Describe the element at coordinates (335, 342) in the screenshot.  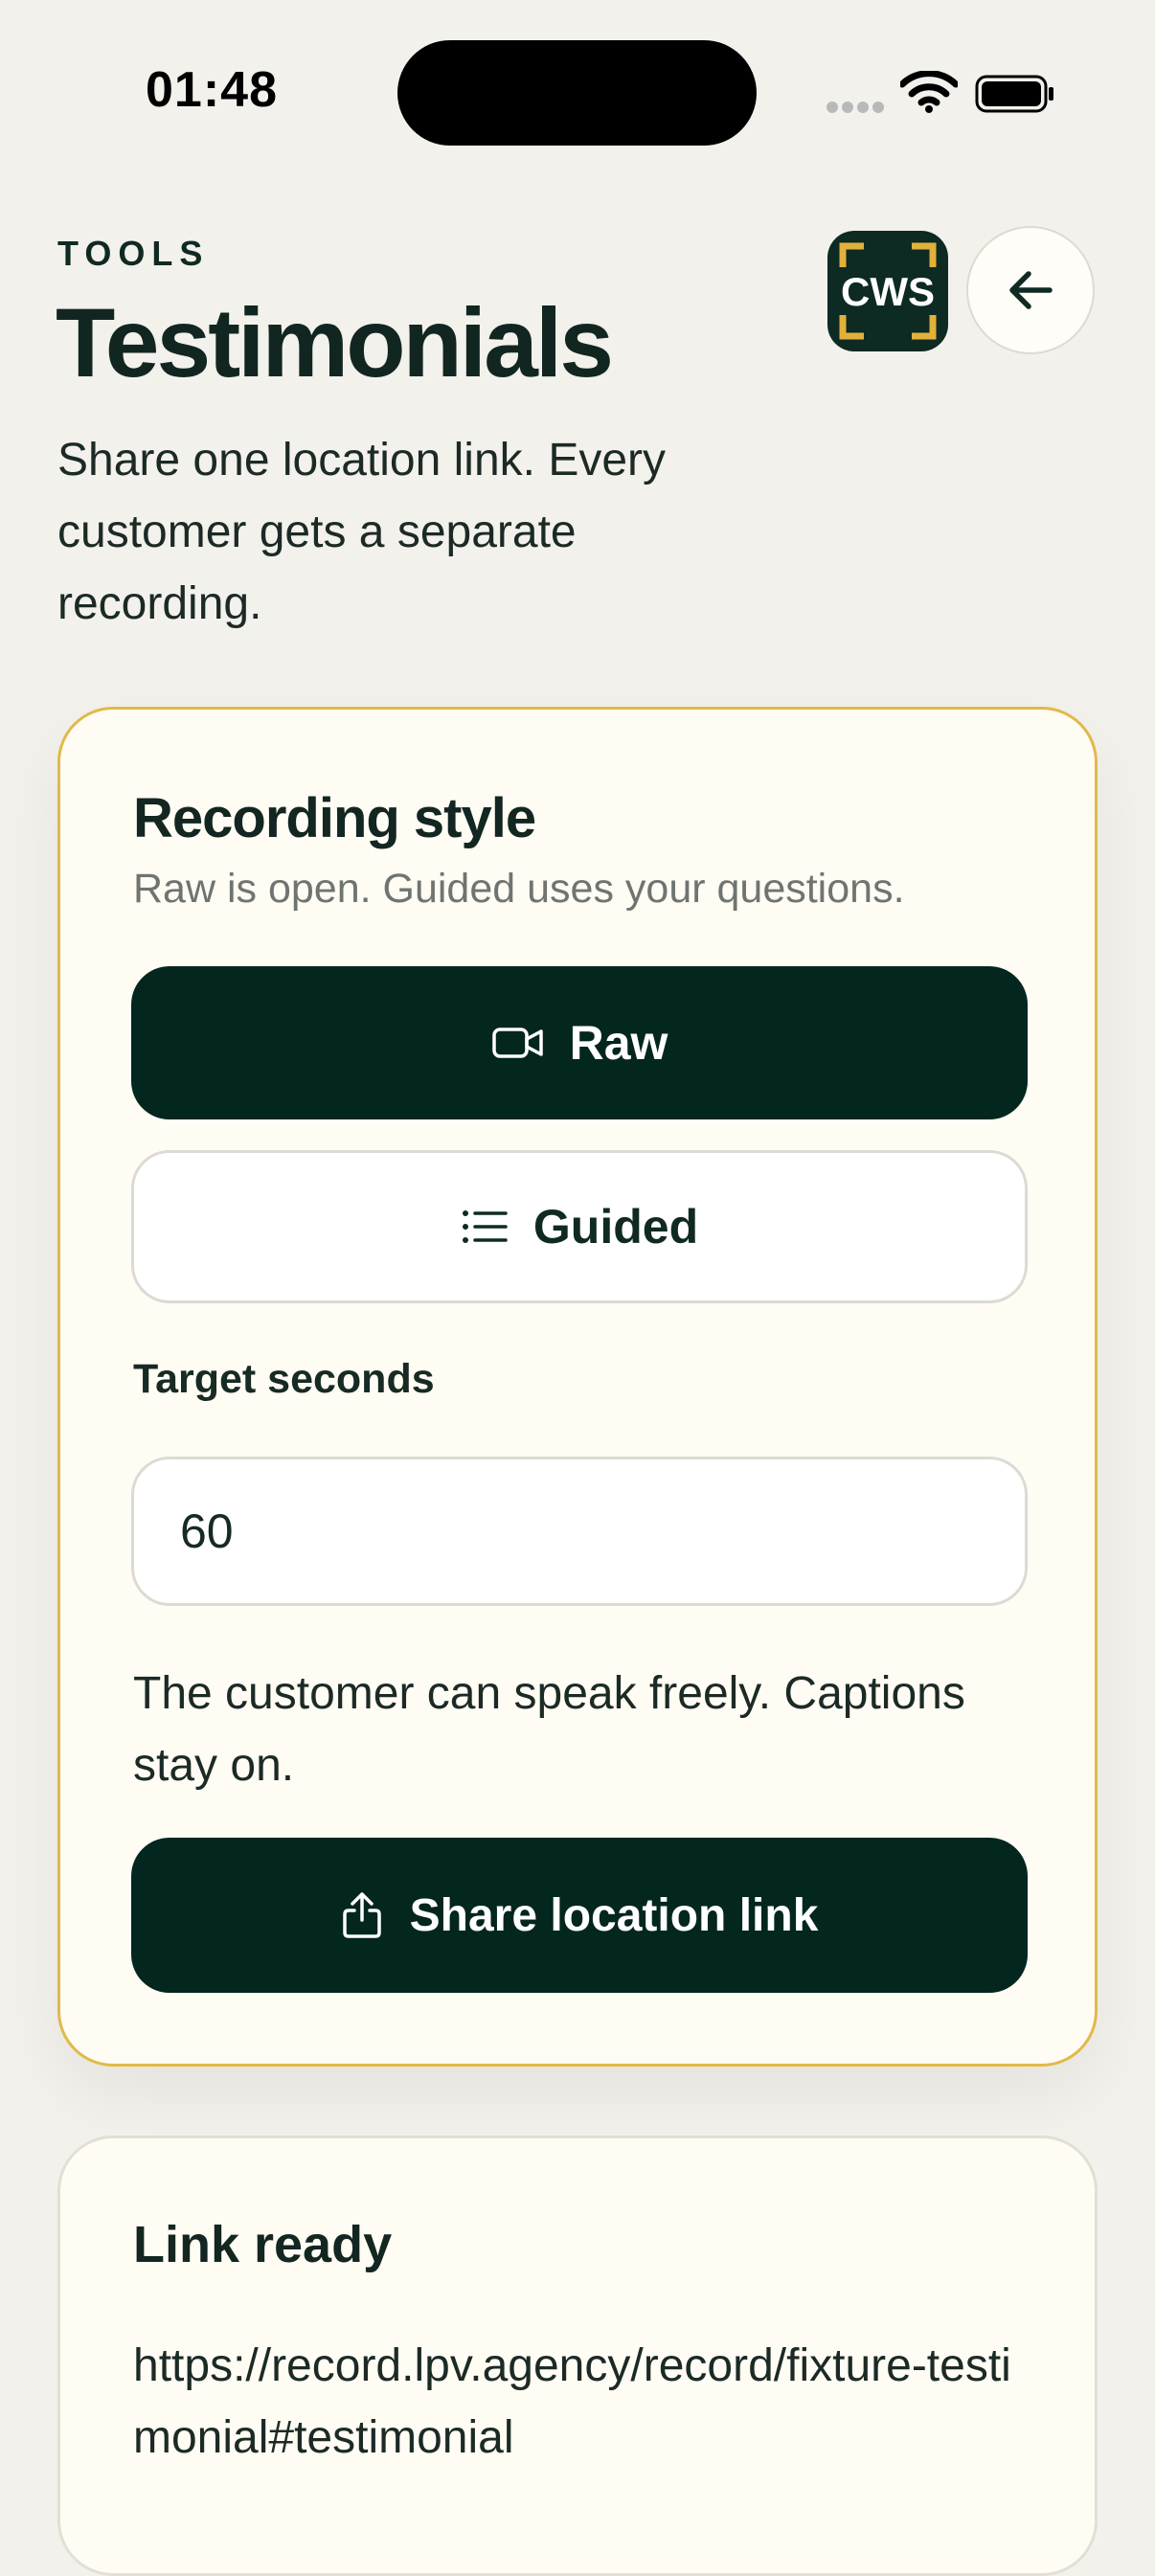
I see `page-title: Testimonials` at that location.